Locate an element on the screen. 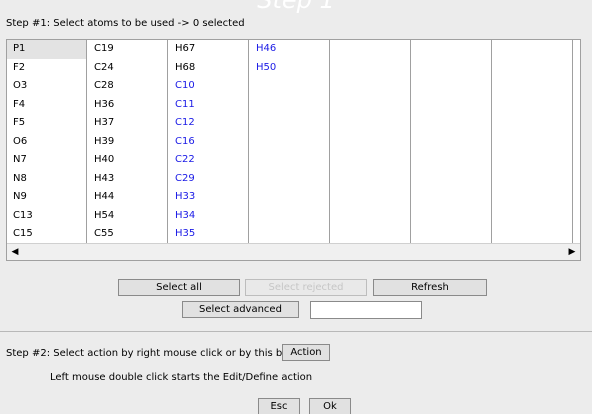 The height and width of the screenshot is (414, 592). select-advanced-button: Select advanced is located at coordinates (240, 309).